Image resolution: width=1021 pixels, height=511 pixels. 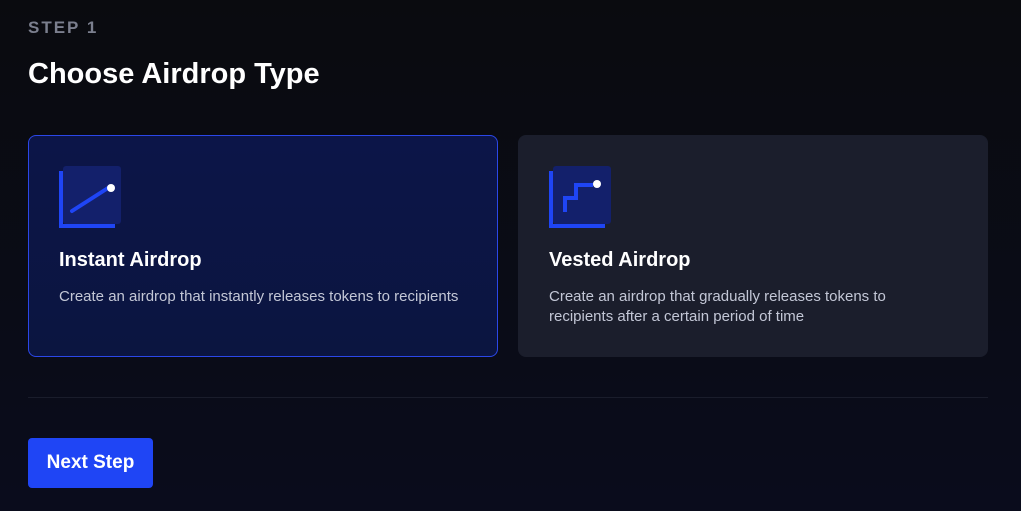 What do you see at coordinates (620, 260) in the screenshot?
I see `vested-airdrop-title: Vested Airdrop` at bounding box center [620, 260].